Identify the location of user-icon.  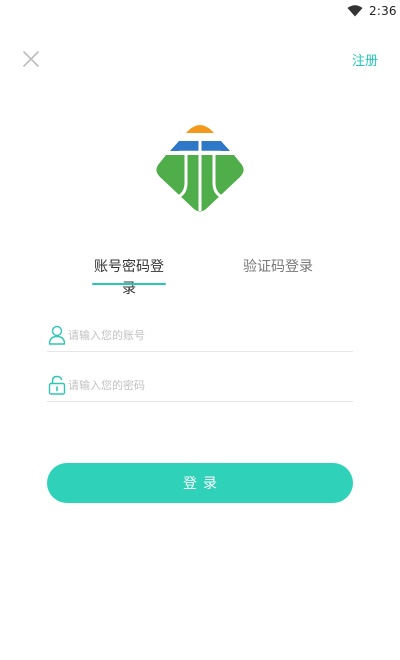
(57, 335).